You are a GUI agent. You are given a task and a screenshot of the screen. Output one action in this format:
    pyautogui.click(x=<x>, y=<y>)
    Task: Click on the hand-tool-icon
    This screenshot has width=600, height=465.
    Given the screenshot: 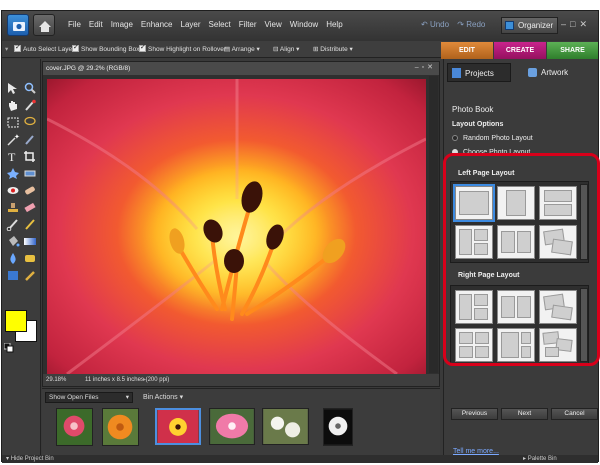 What is the action you would take?
    pyautogui.click(x=13, y=105)
    